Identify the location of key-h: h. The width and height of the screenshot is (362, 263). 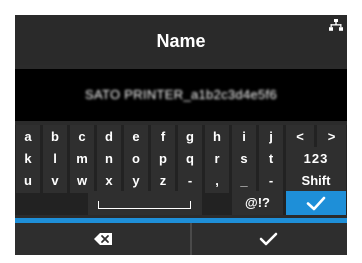
(217, 137).